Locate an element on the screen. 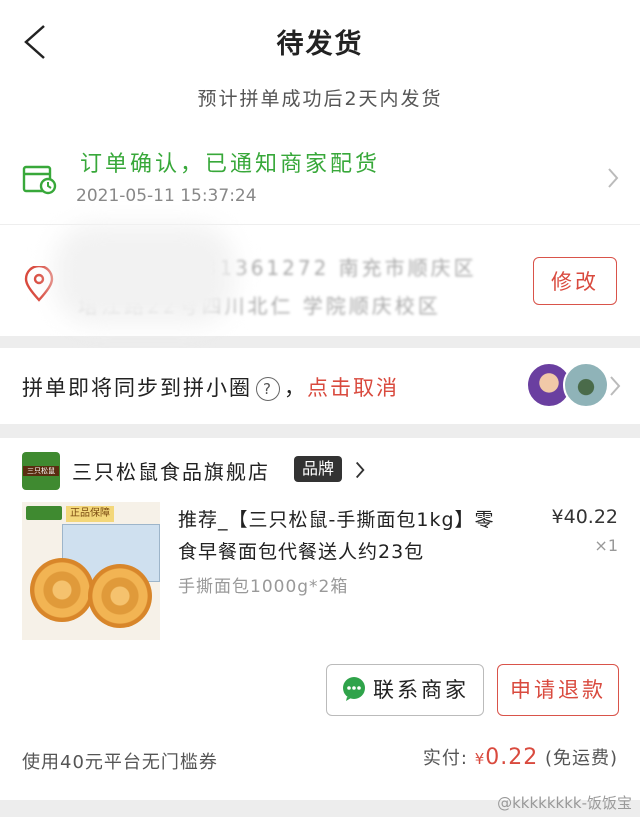 The image size is (640, 817). delivery-estimate: 预计拼单成功后2天内发货 is located at coordinates (320, 99).